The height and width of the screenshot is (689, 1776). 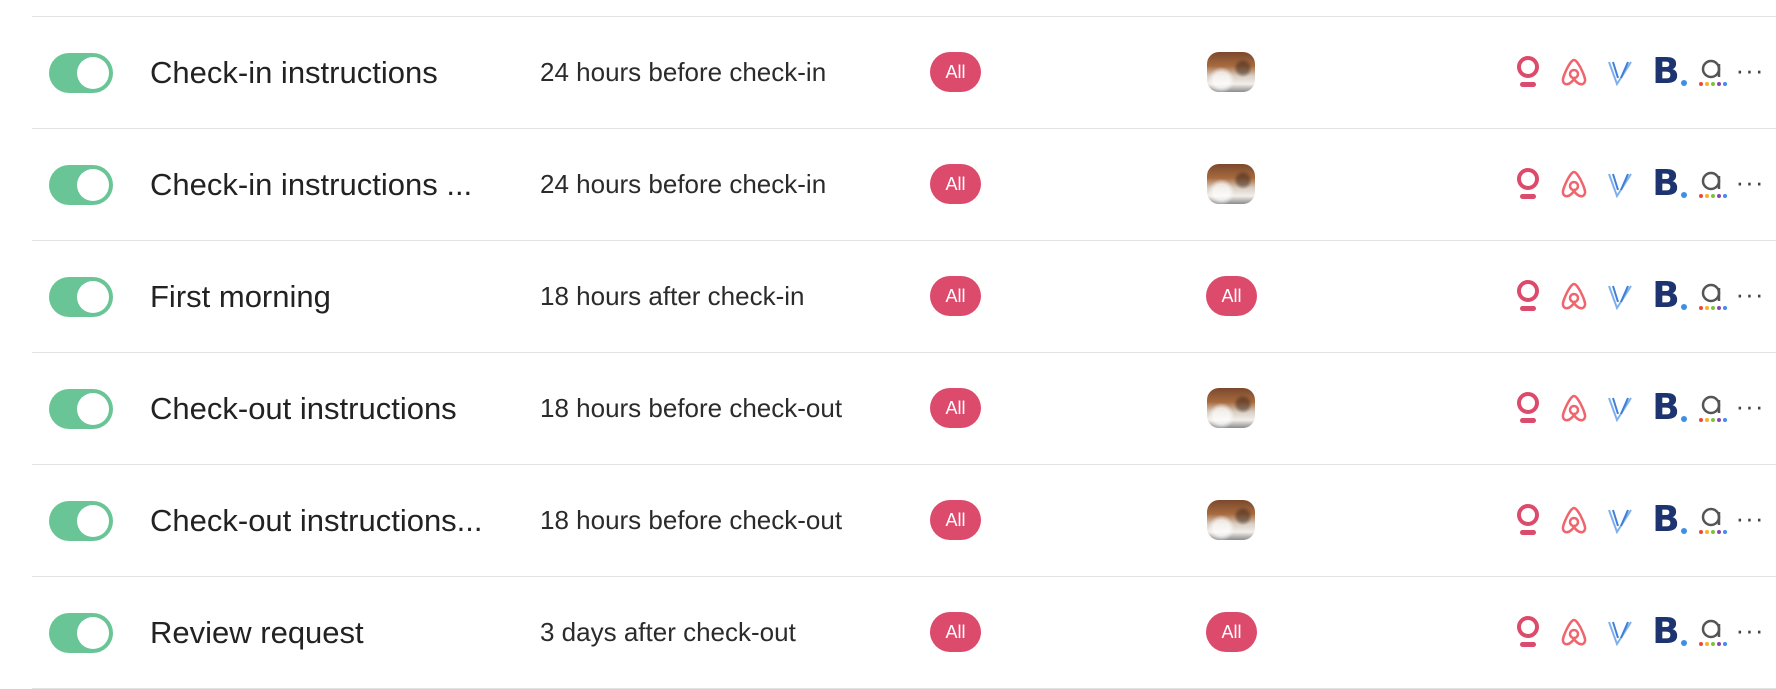 I want to click on message-timing: 3 days after check-out, so click(x=668, y=632).